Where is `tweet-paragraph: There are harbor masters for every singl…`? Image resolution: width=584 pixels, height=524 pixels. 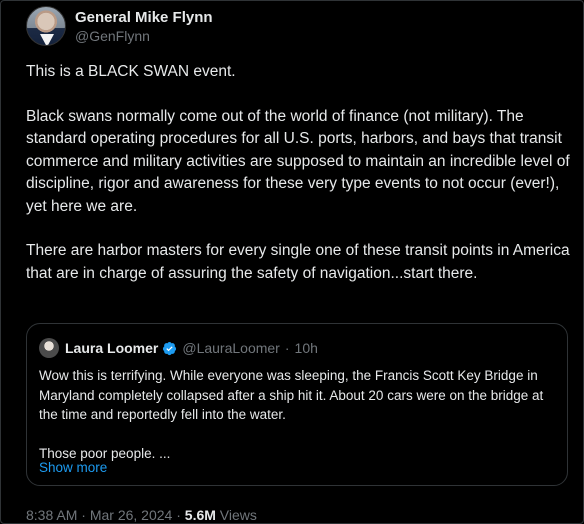
tweet-paragraph: There are harbor masters for every singl… is located at coordinates (298, 262).